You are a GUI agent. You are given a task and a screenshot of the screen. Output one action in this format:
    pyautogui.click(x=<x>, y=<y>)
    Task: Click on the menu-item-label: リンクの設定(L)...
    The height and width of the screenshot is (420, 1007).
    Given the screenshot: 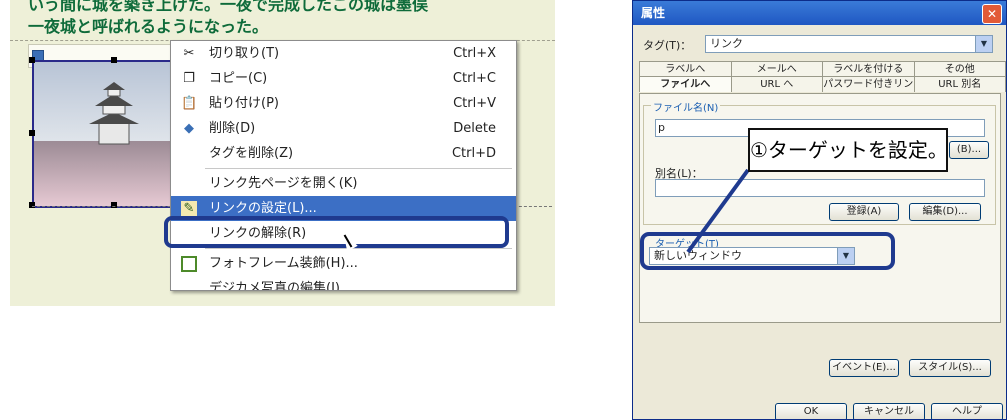 What is the action you would take?
    pyautogui.click(x=263, y=208)
    